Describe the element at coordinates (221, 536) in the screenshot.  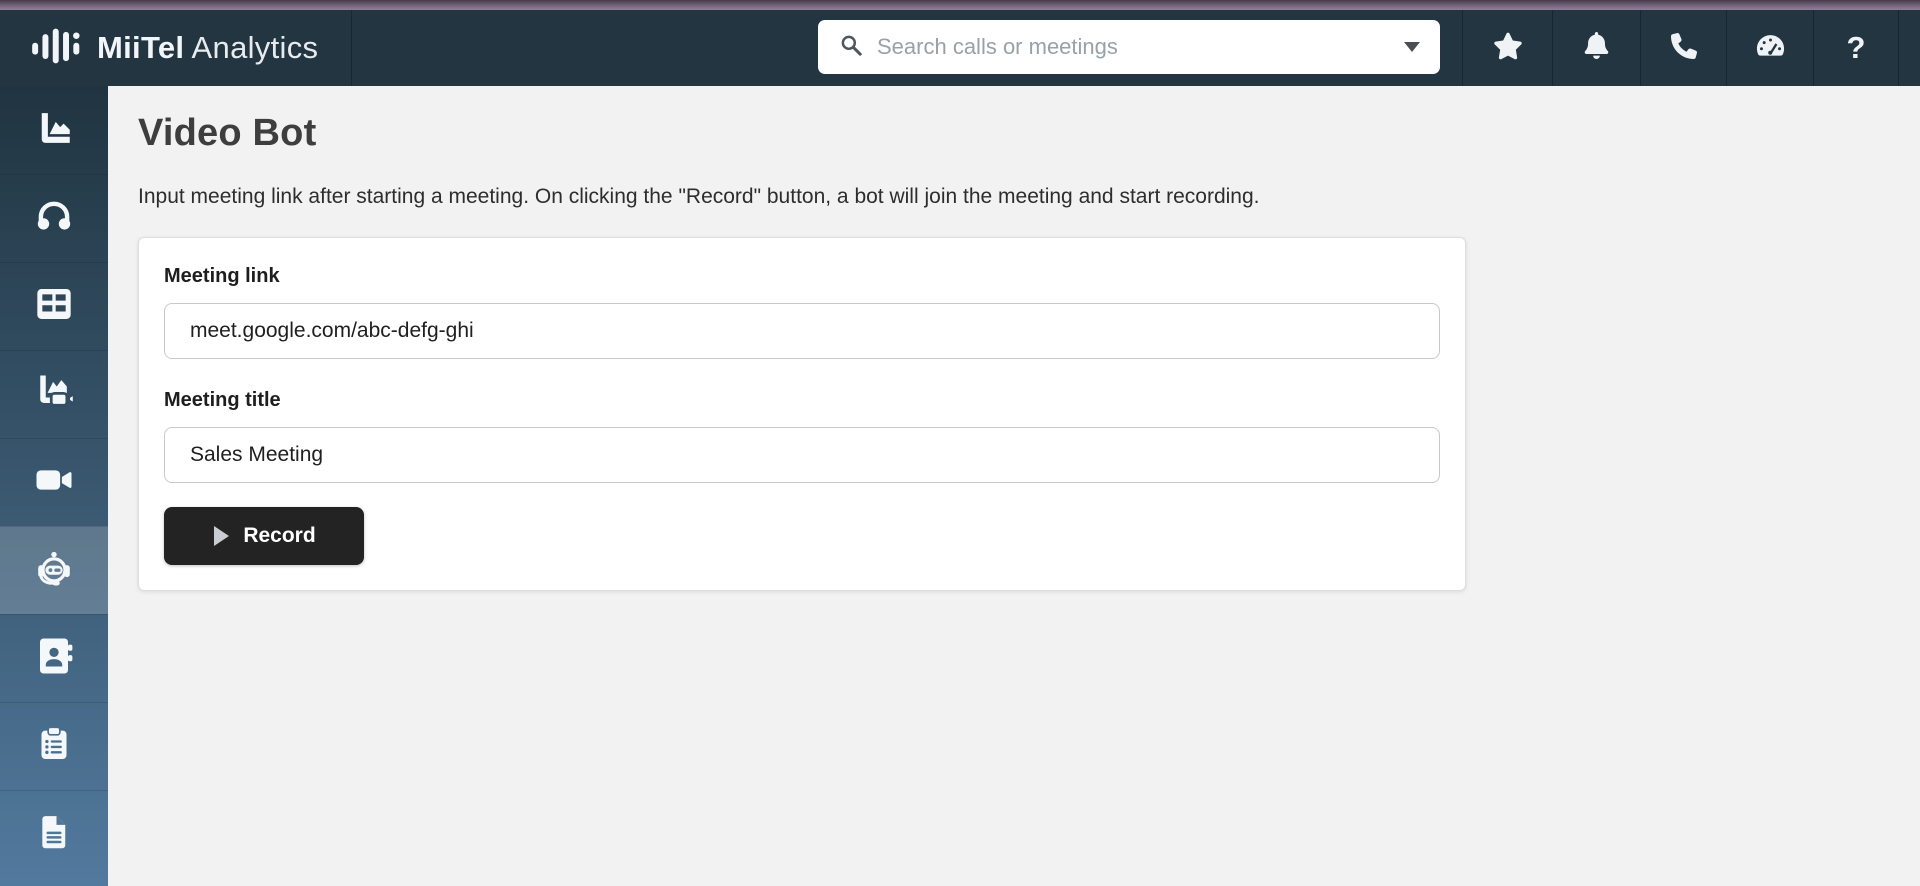
I see `play-icon` at that location.